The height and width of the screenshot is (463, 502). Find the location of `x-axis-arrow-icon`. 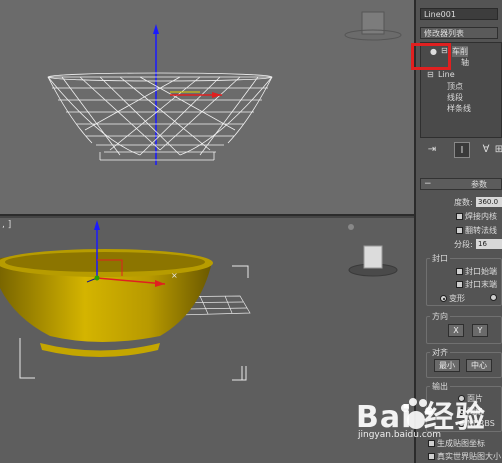

x-axis-arrow-icon is located at coordinates (217, 95).